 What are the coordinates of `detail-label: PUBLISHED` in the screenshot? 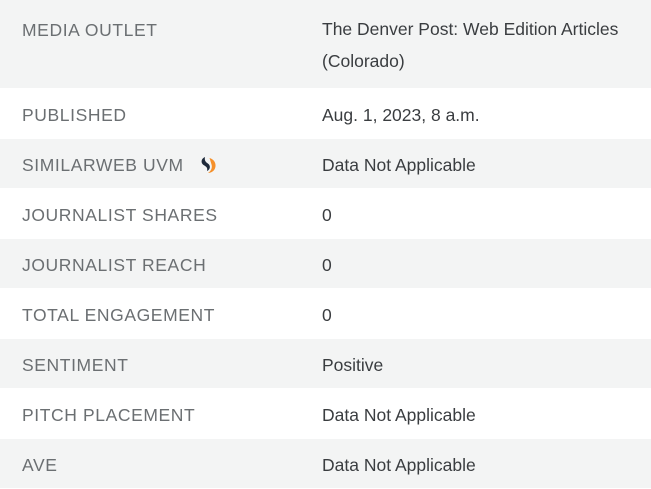 It's located at (74, 115).